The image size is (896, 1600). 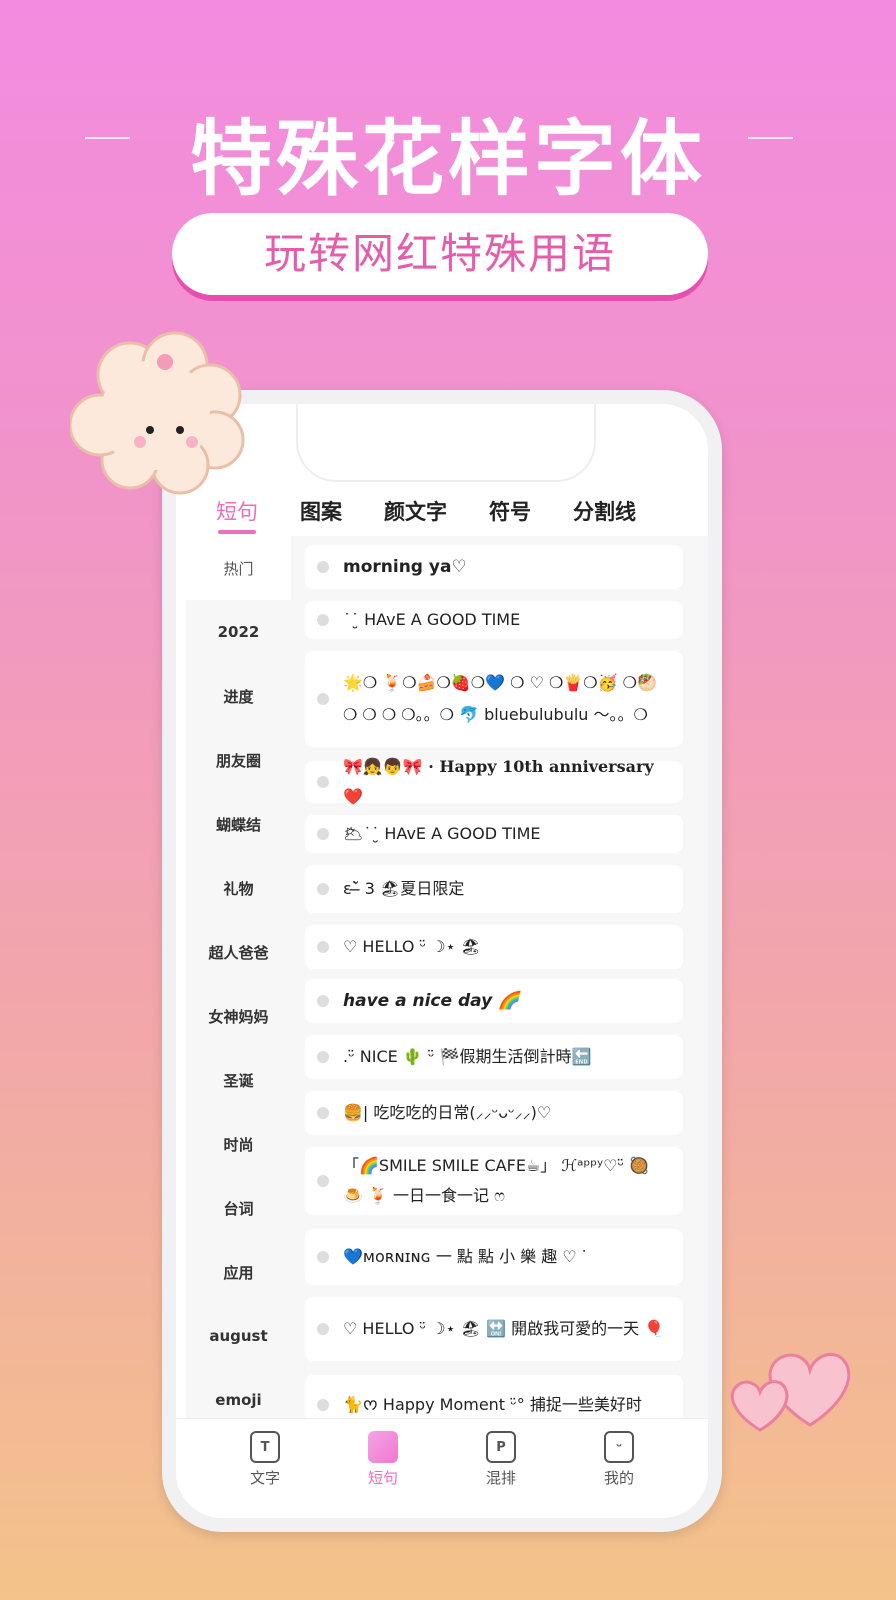 I want to click on list-item: 🍔| 吃吃吃的日常(⸝⸝ᵕᴗᵕ⸝⸝)♡, so click(x=494, y=1113).